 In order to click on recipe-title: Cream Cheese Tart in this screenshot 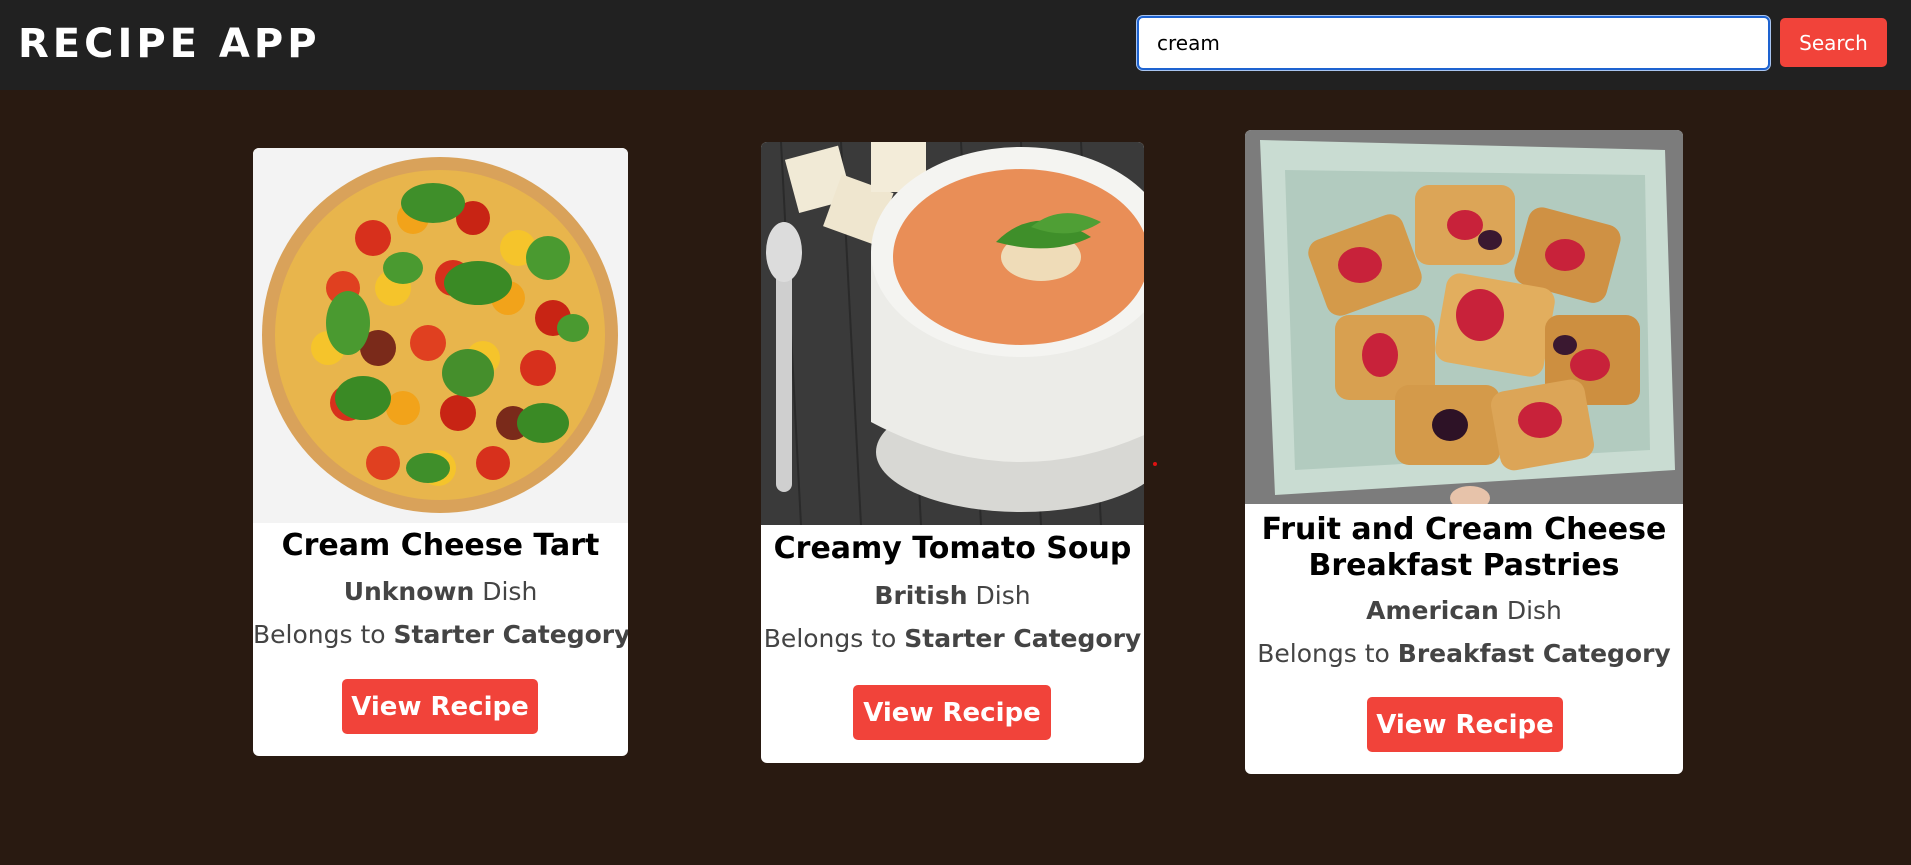, I will do `click(440, 545)`.